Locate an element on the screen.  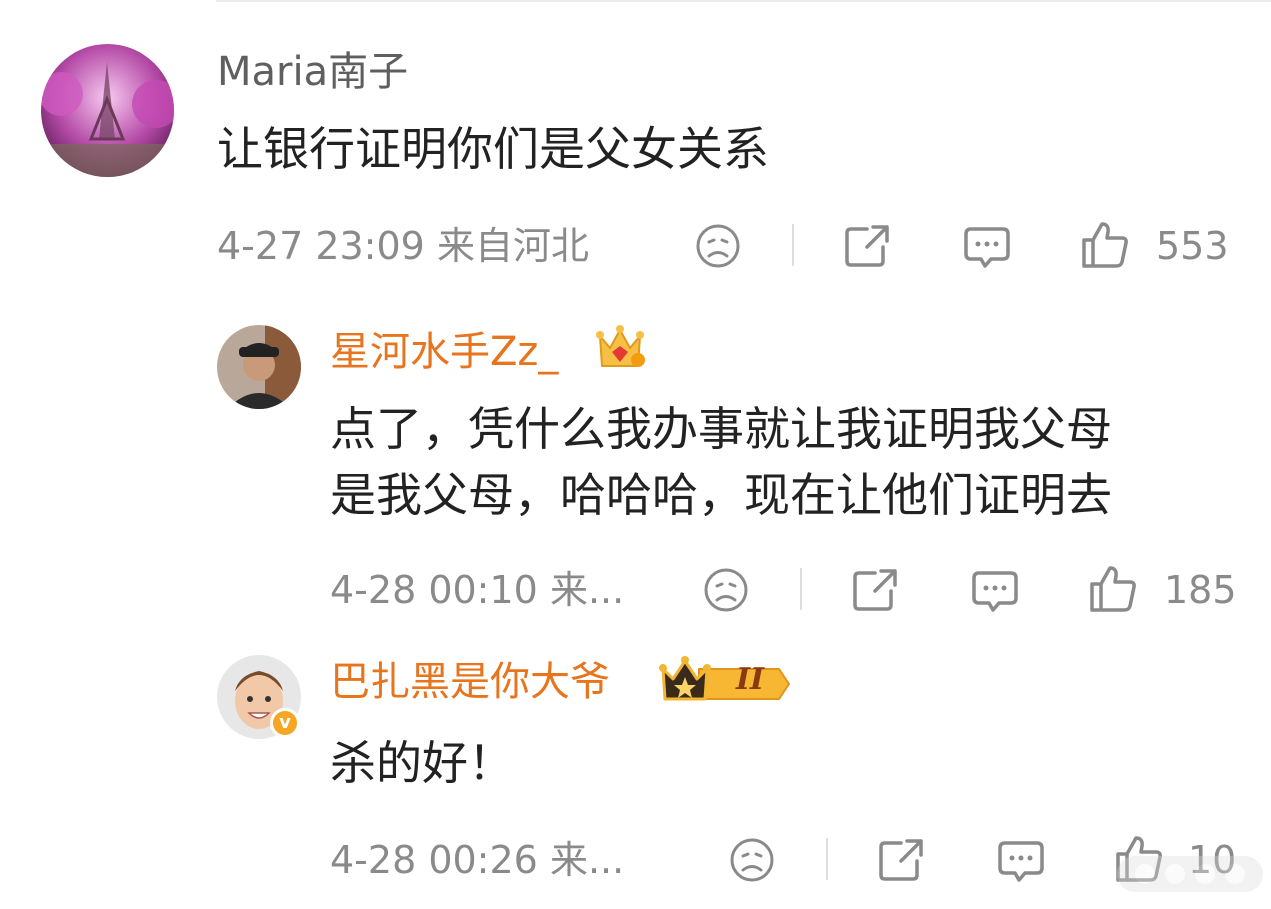
location: 来自河北 is located at coordinates (512, 246).